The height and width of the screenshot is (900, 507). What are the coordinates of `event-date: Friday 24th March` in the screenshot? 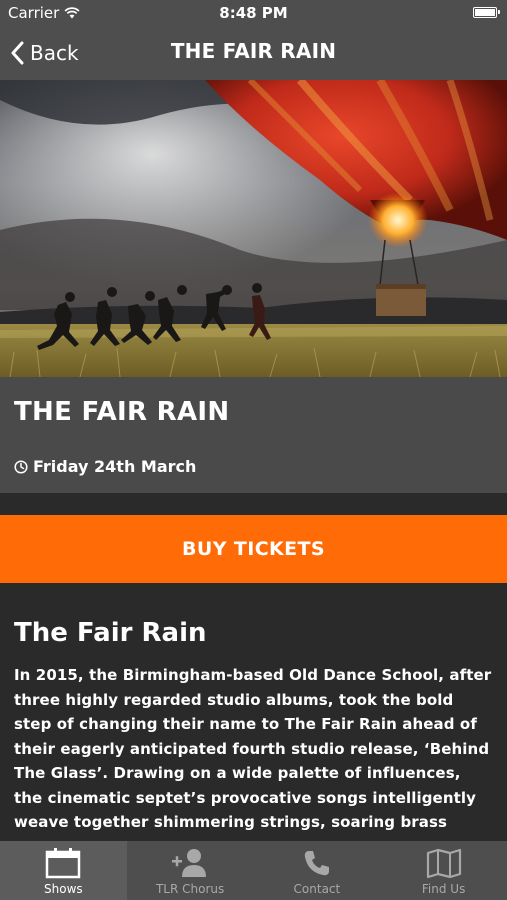 It's located at (105, 466).